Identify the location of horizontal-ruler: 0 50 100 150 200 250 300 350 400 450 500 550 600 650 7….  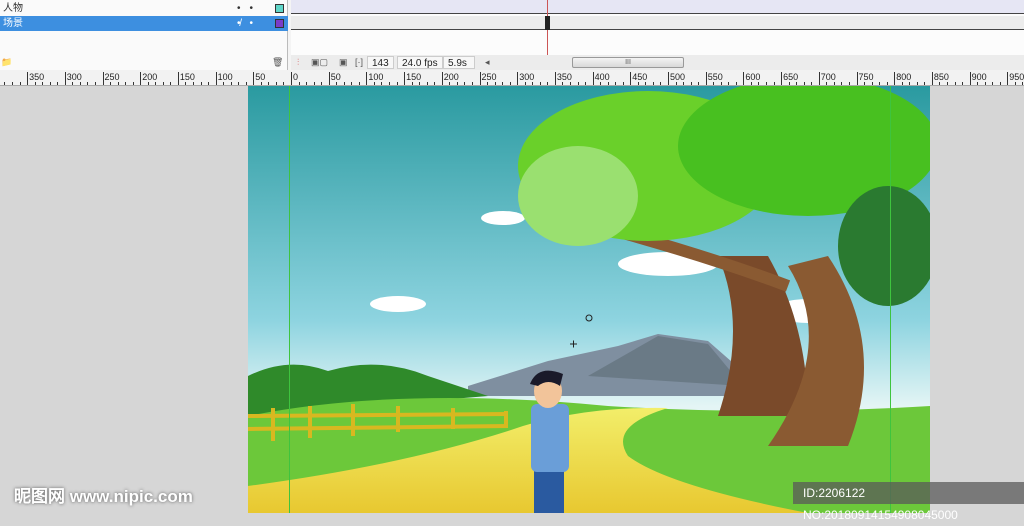
(512, 78).